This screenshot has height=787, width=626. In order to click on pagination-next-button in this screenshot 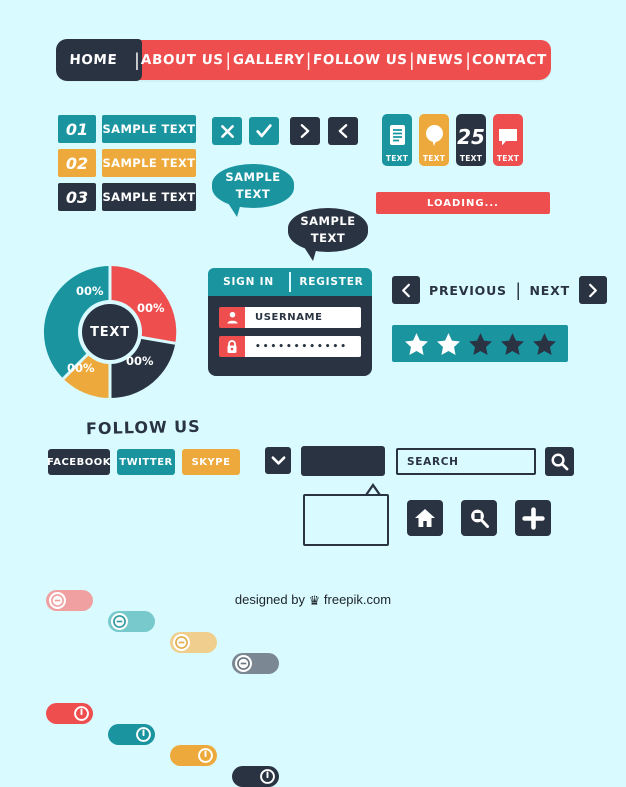, I will do `click(592, 290)`.